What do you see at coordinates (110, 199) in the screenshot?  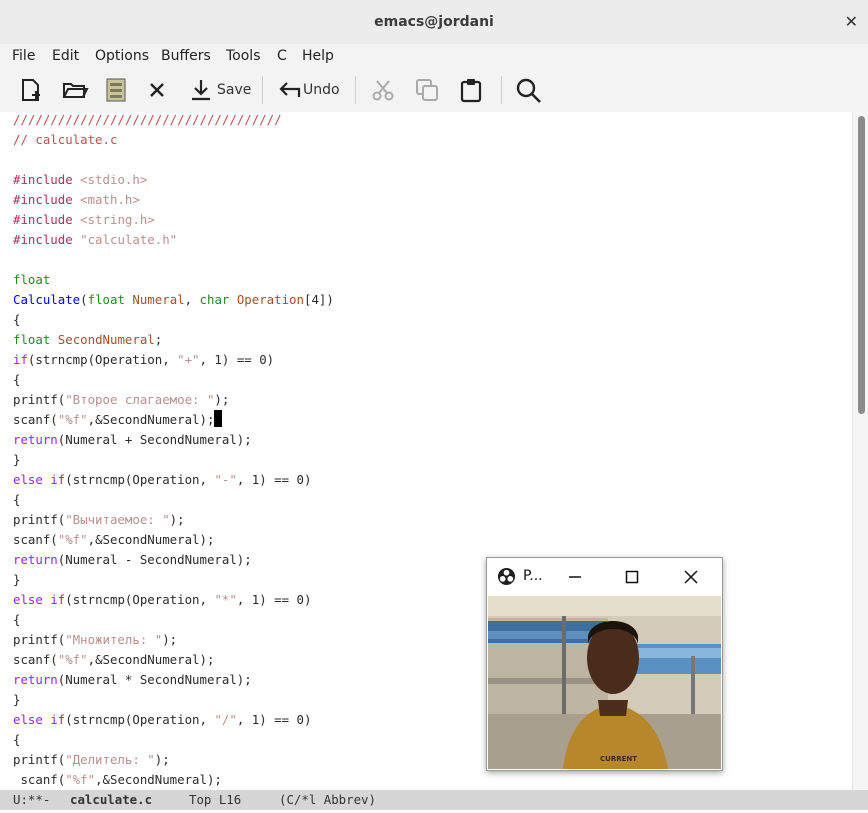 I see `code-token-string: <math.h>` at bounding box center [110, 199].